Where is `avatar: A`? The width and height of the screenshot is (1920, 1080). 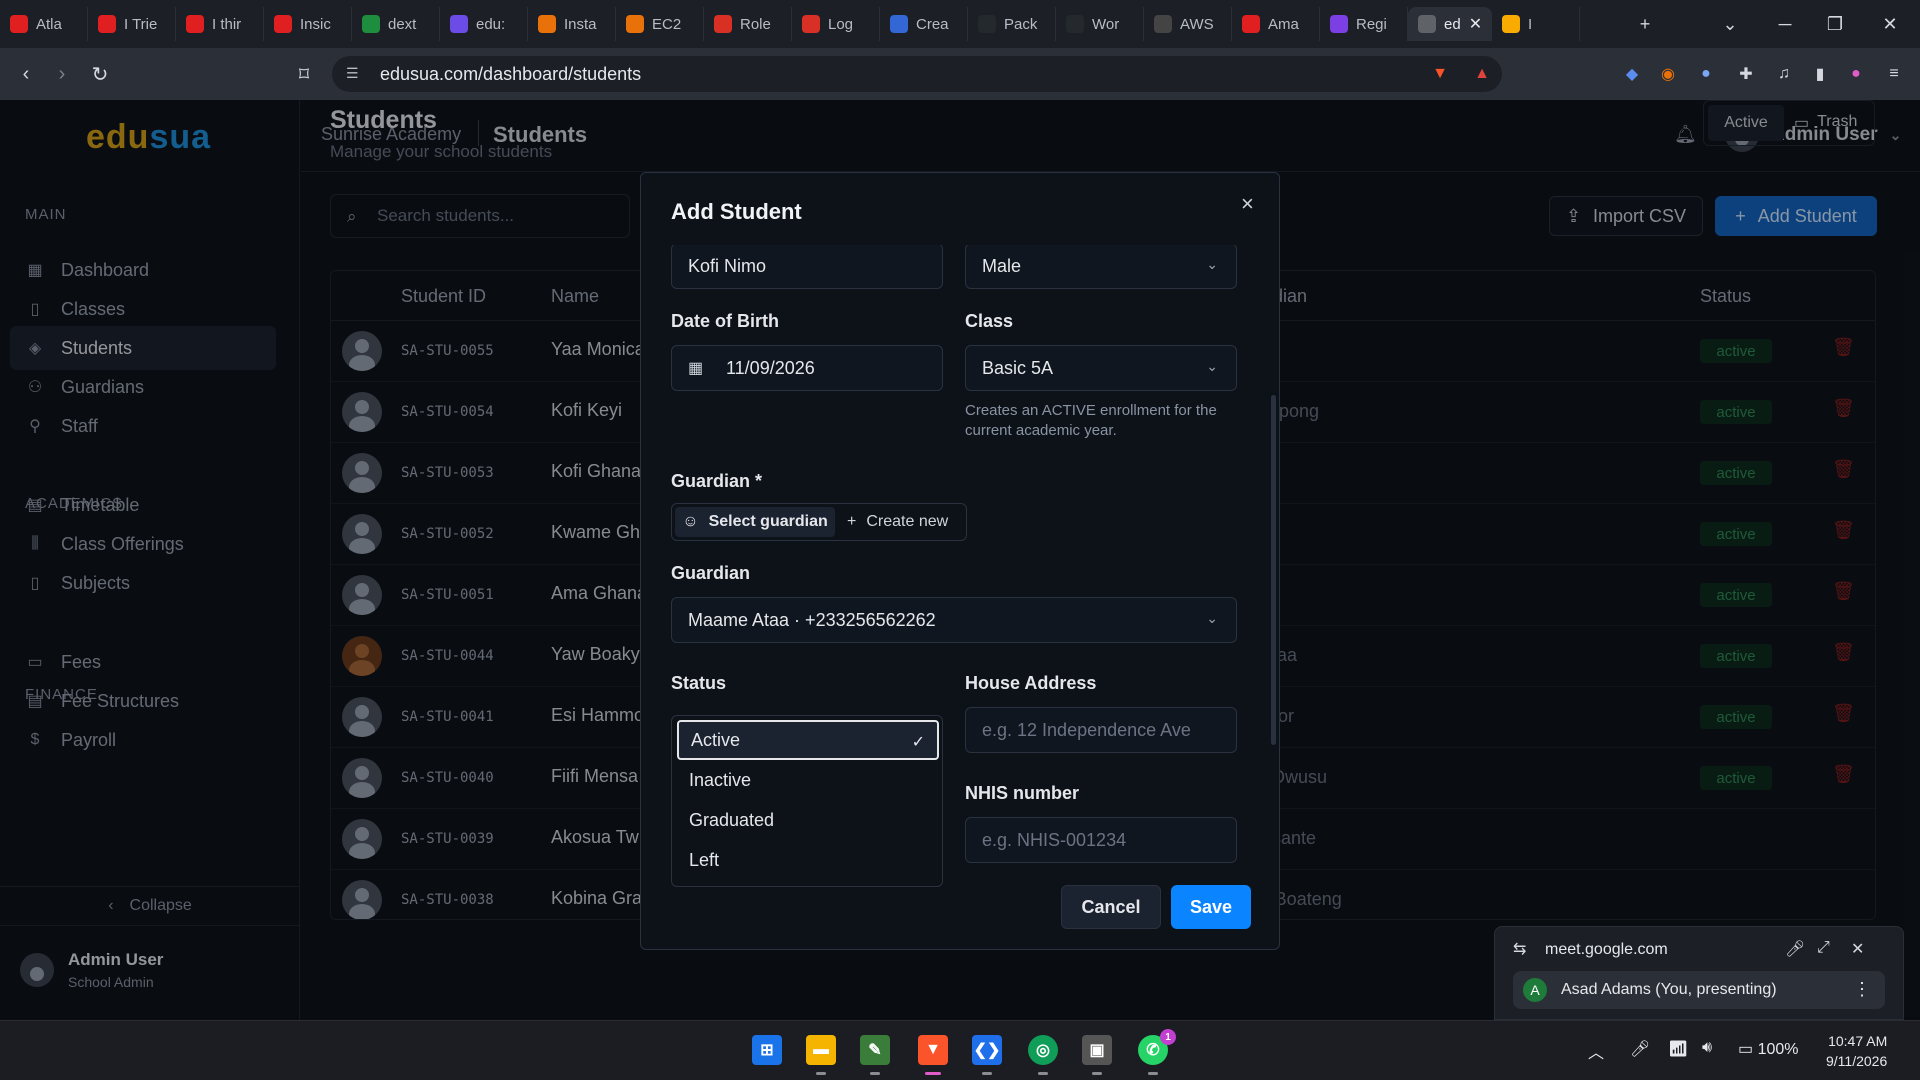 avatar: A is located at coordinates (1535, 990).